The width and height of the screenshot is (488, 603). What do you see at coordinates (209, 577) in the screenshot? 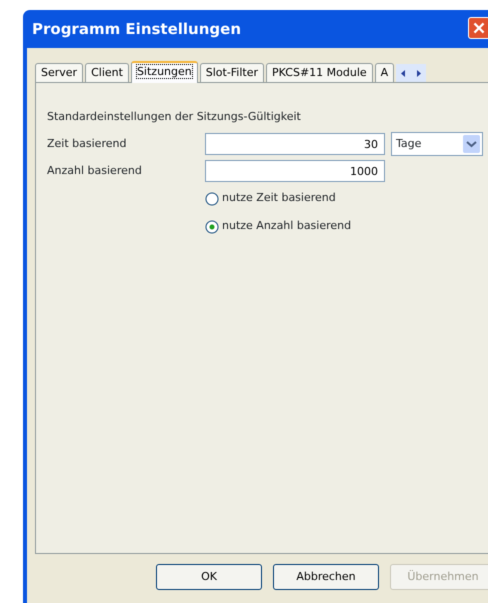
I see `dialog-button: OK` at bounding box center [209, 577].